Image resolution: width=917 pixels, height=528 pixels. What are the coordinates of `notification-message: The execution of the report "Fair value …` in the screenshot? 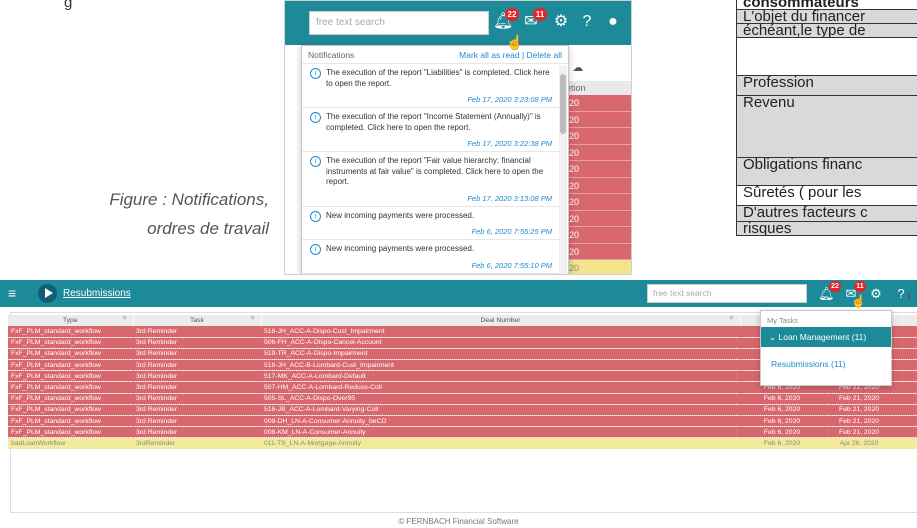 It's located at (435, 171).